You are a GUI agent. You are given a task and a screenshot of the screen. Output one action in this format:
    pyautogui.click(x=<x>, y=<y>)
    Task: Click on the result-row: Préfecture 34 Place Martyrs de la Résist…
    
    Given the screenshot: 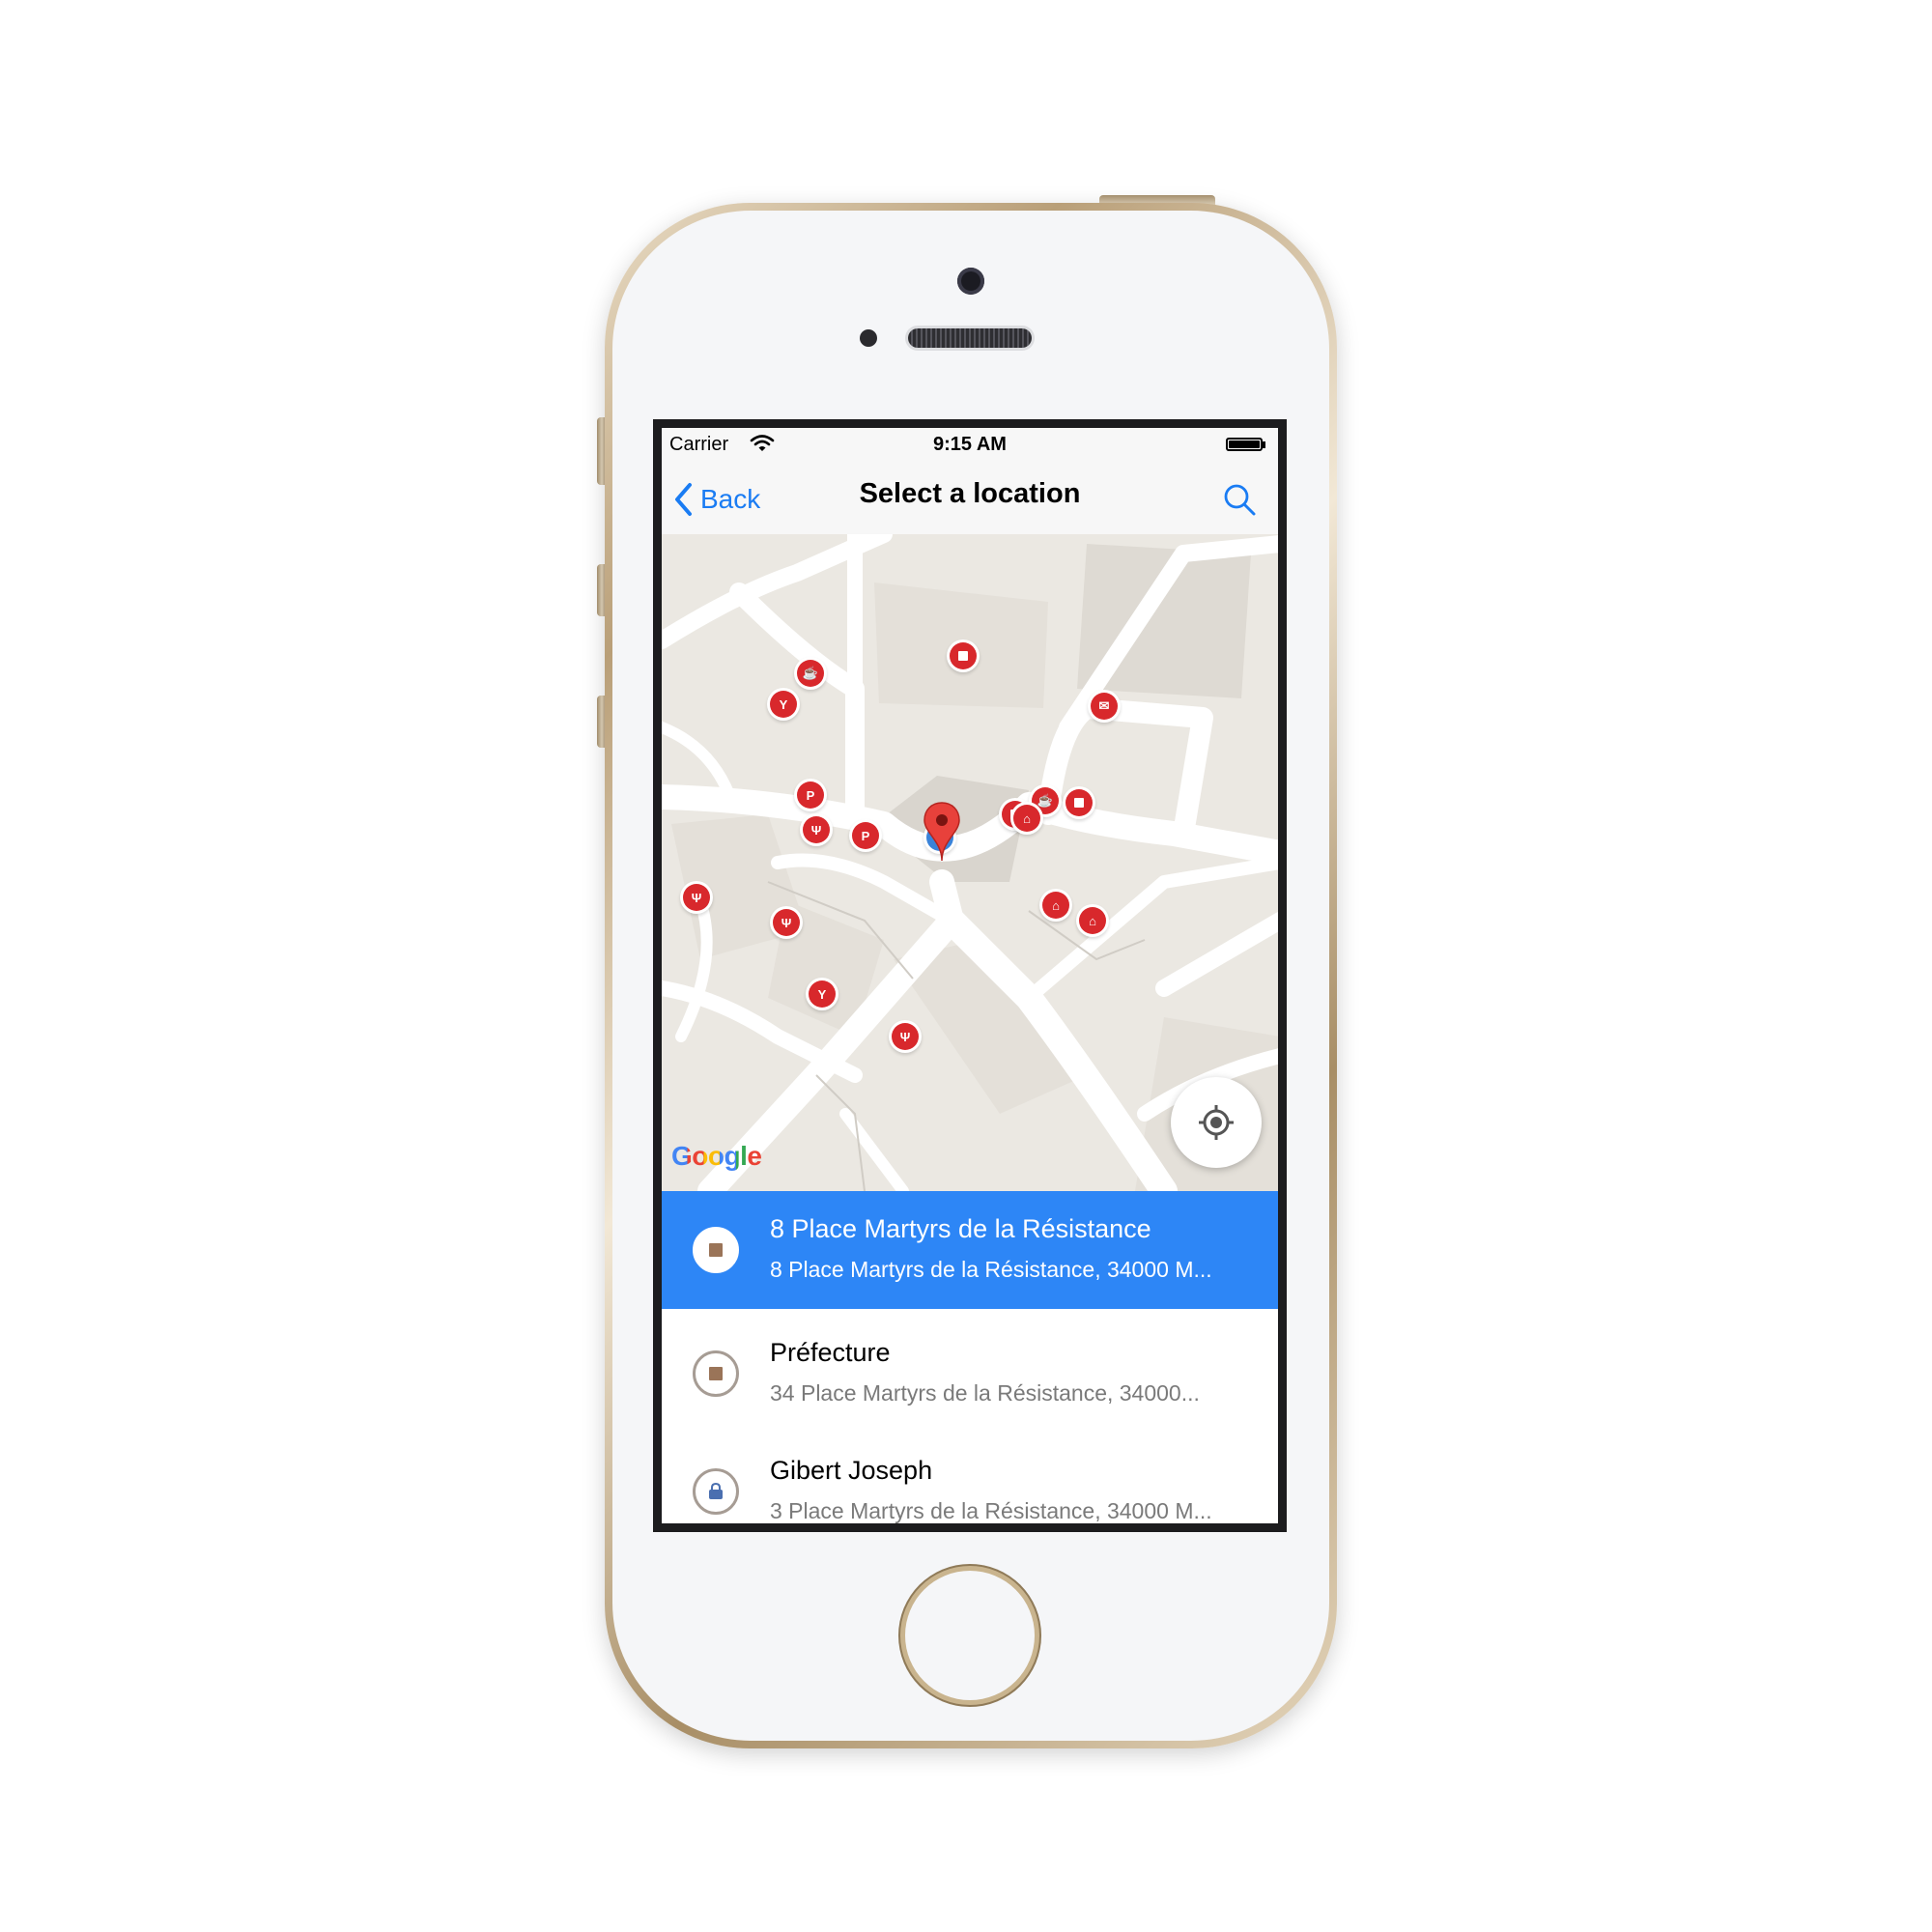 What is the action you would take?
    pyautogui.click(x=970, y=1374)
    